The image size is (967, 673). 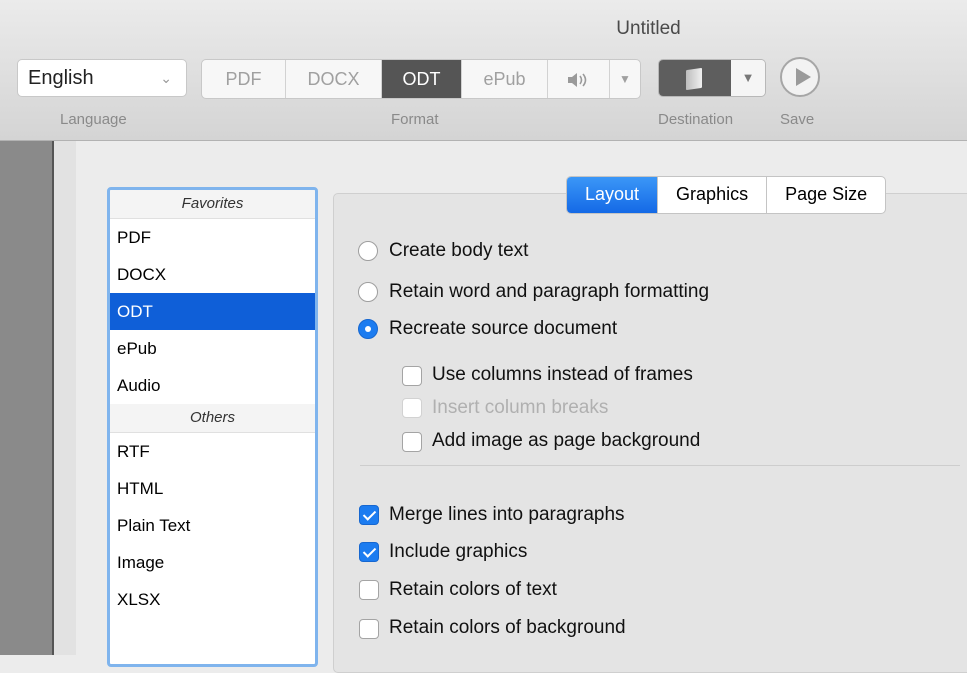 What do you see at coordinates (458, 551) in the screenshot?
I see `label-include-graphics: Include graphics` at bounding box center [458, 551].